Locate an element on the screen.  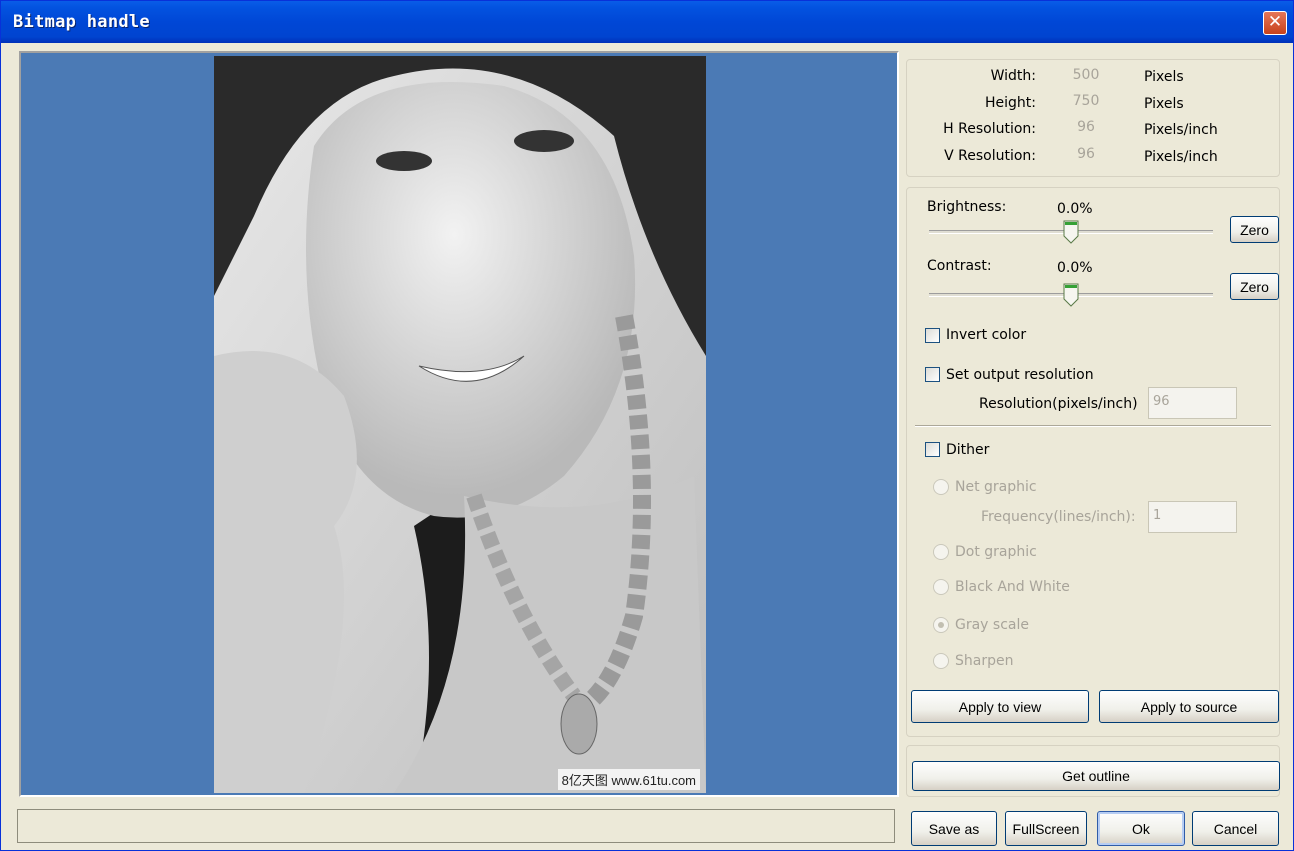
apply-to-view-button: Apply to view is located at coordinates (1000, 706).